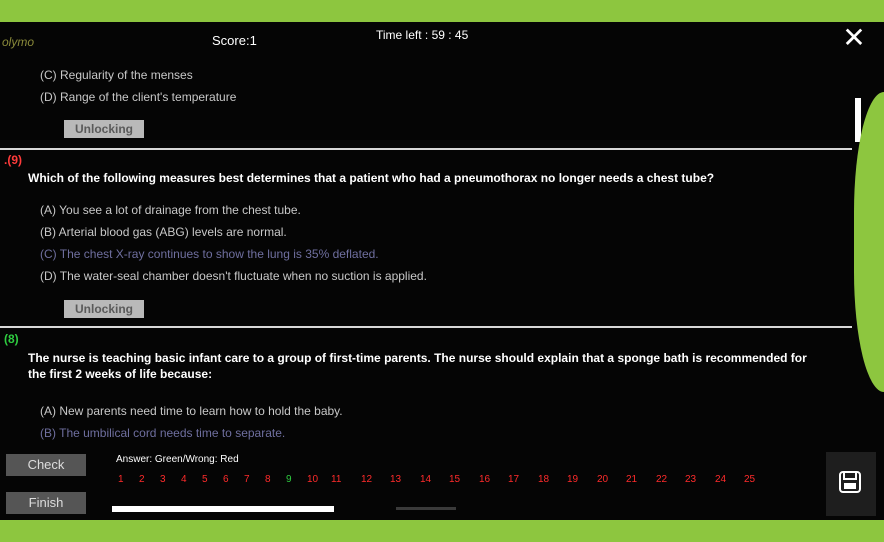  I want to click on question-number: (8), so click(11, 339).